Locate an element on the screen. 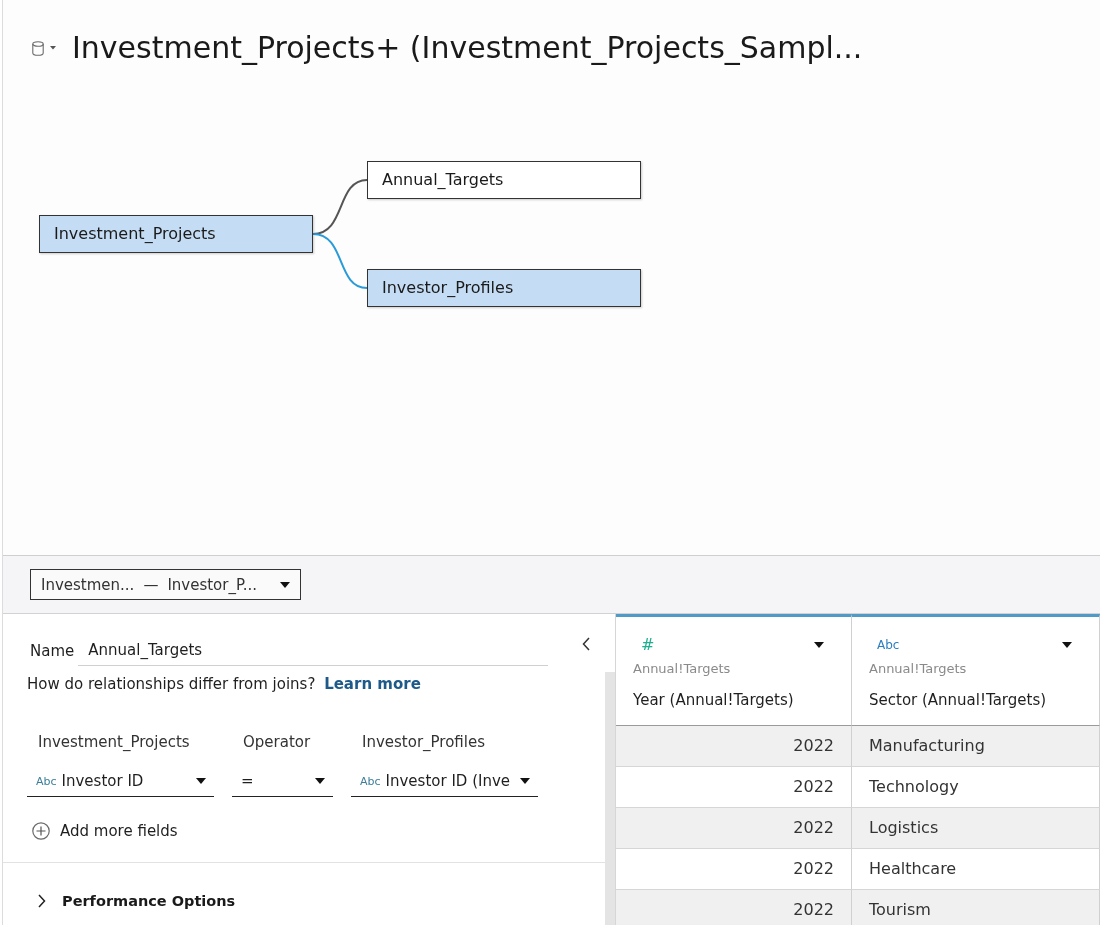  operator-dropdown: = is located at coordinates (282, 781).